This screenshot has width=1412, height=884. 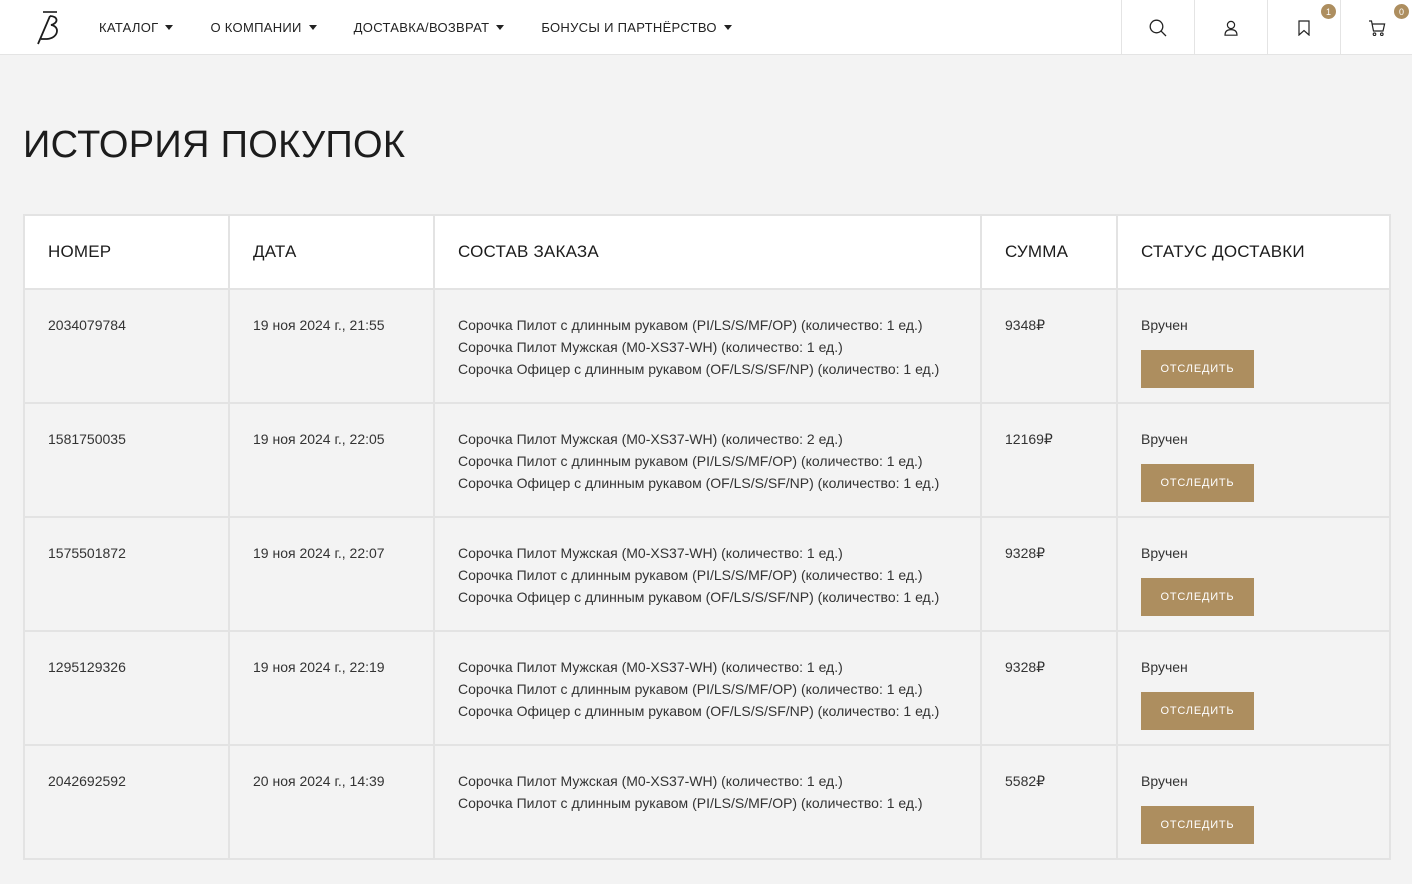 What do you see at coordinates (1253, 252) in the screenshot?
I see `column-header-status: СТАТУС ДОСТАВКИ` at bounding box center [1253, 252].